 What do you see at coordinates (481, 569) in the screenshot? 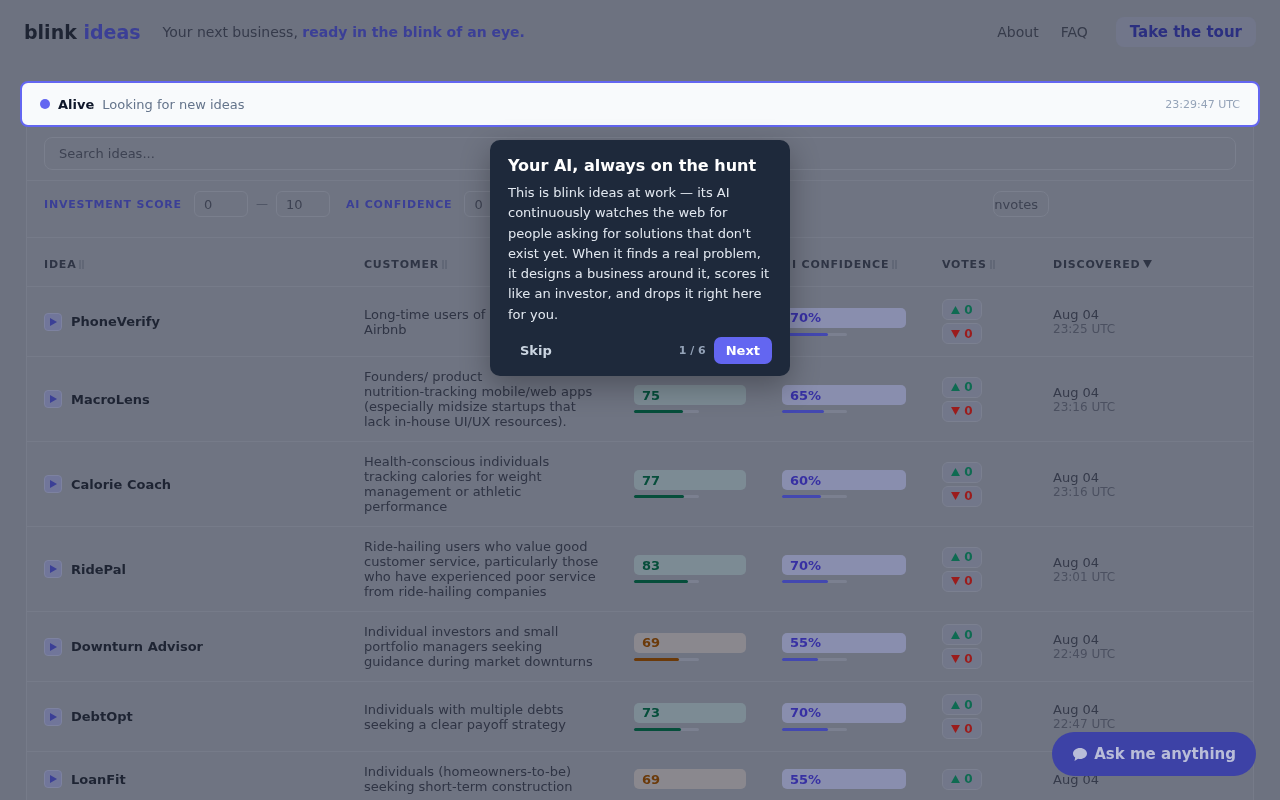
I see `customer-text: Ride-hailing users who value good customer service, particularly those who have experienced poor service from ride-hailing companies` at bounding box center [481, 569].